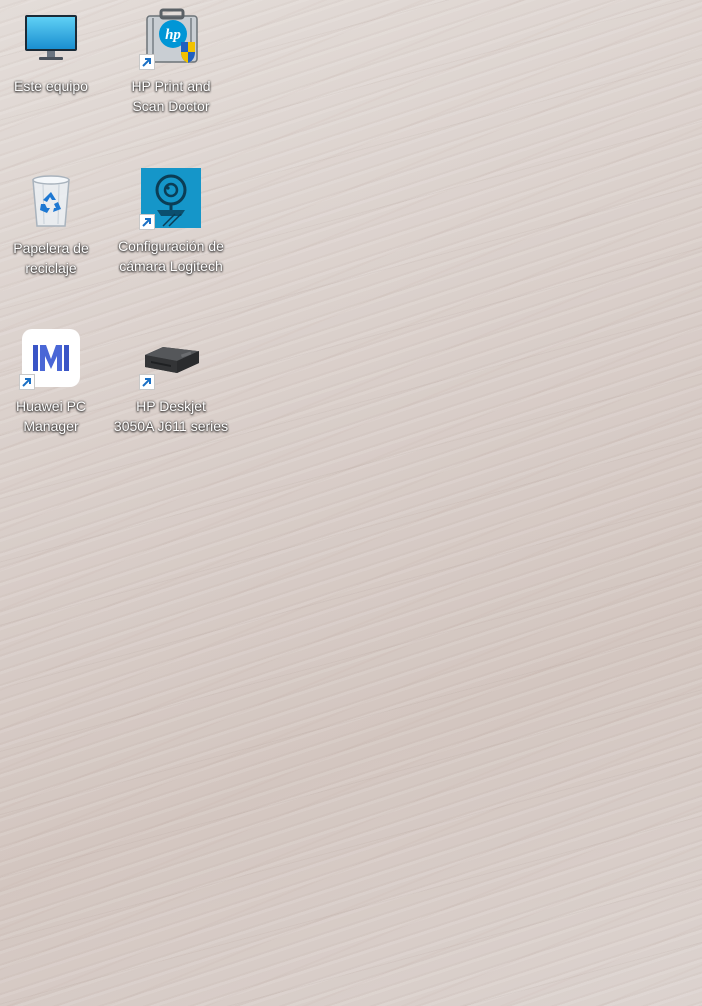 This screenshot has width=702, height=1006. I want to click on printer-icon, so click(171, 358).